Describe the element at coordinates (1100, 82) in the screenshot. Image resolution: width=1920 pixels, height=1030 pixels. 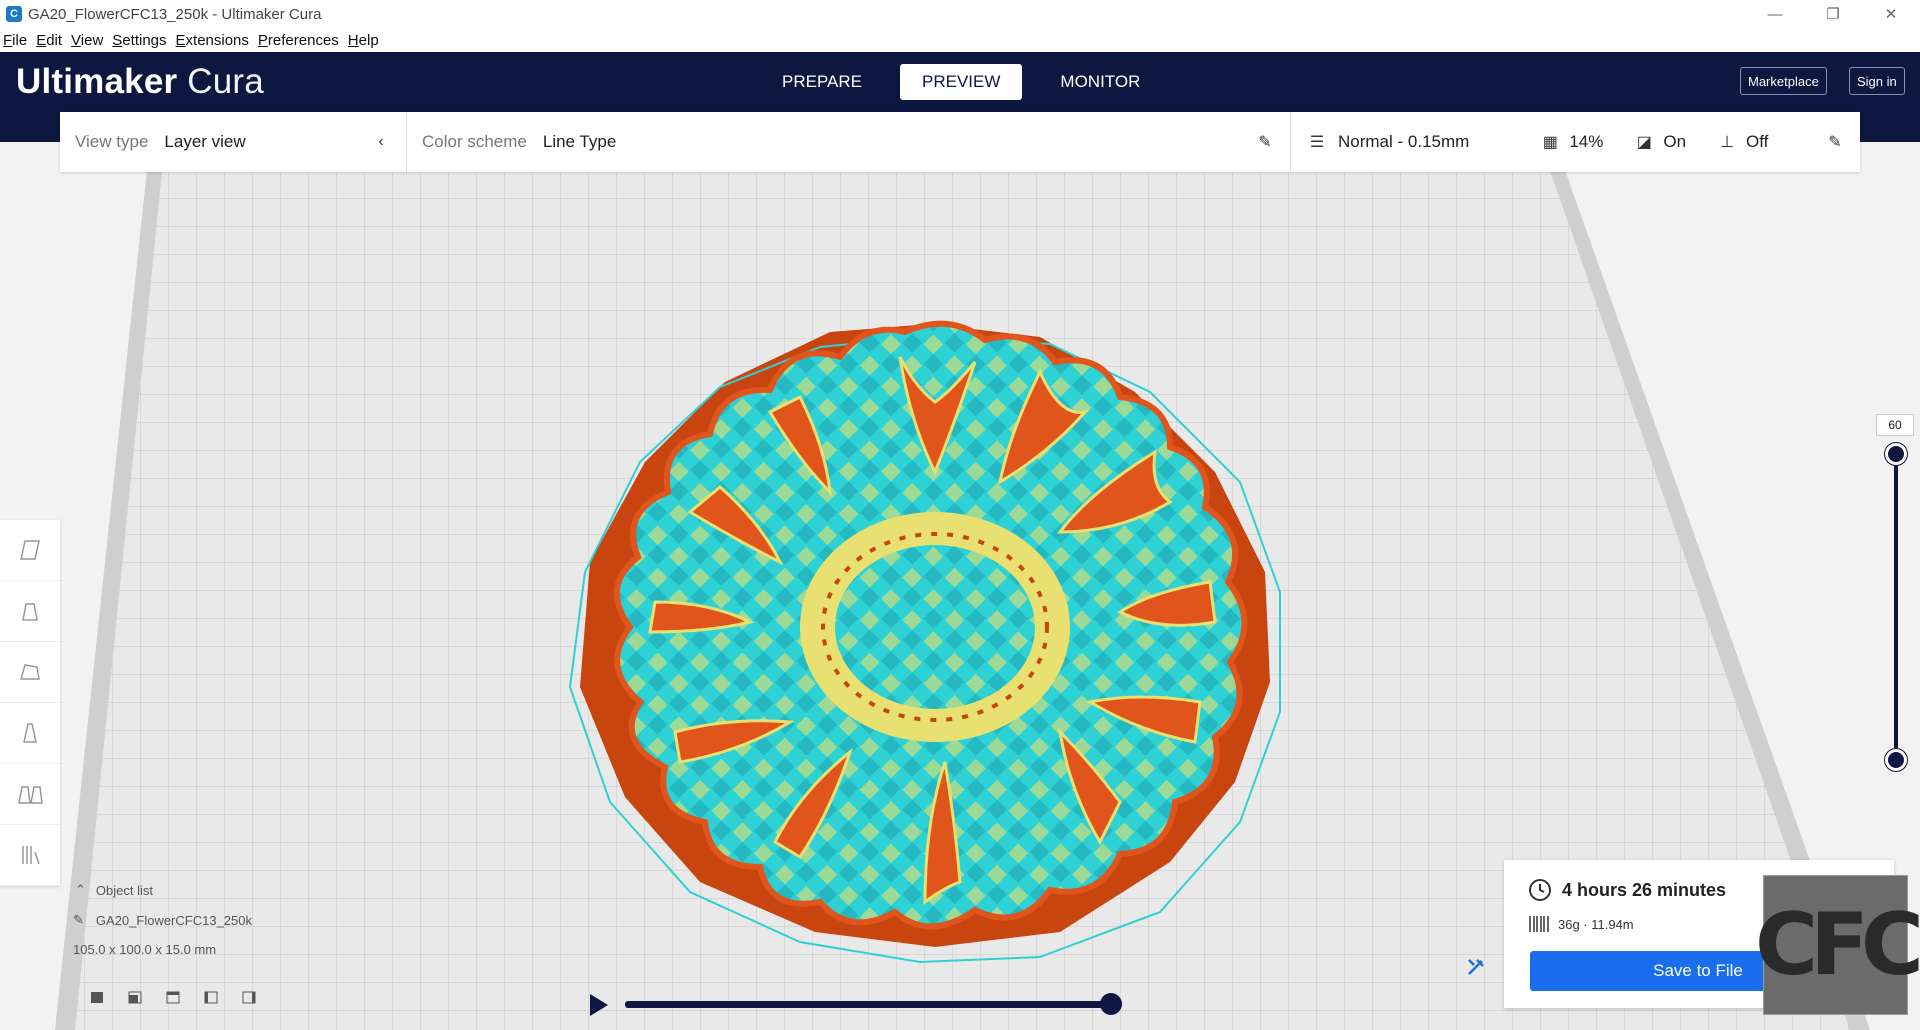
I see `tab-monitor: MONITOR` at that location.